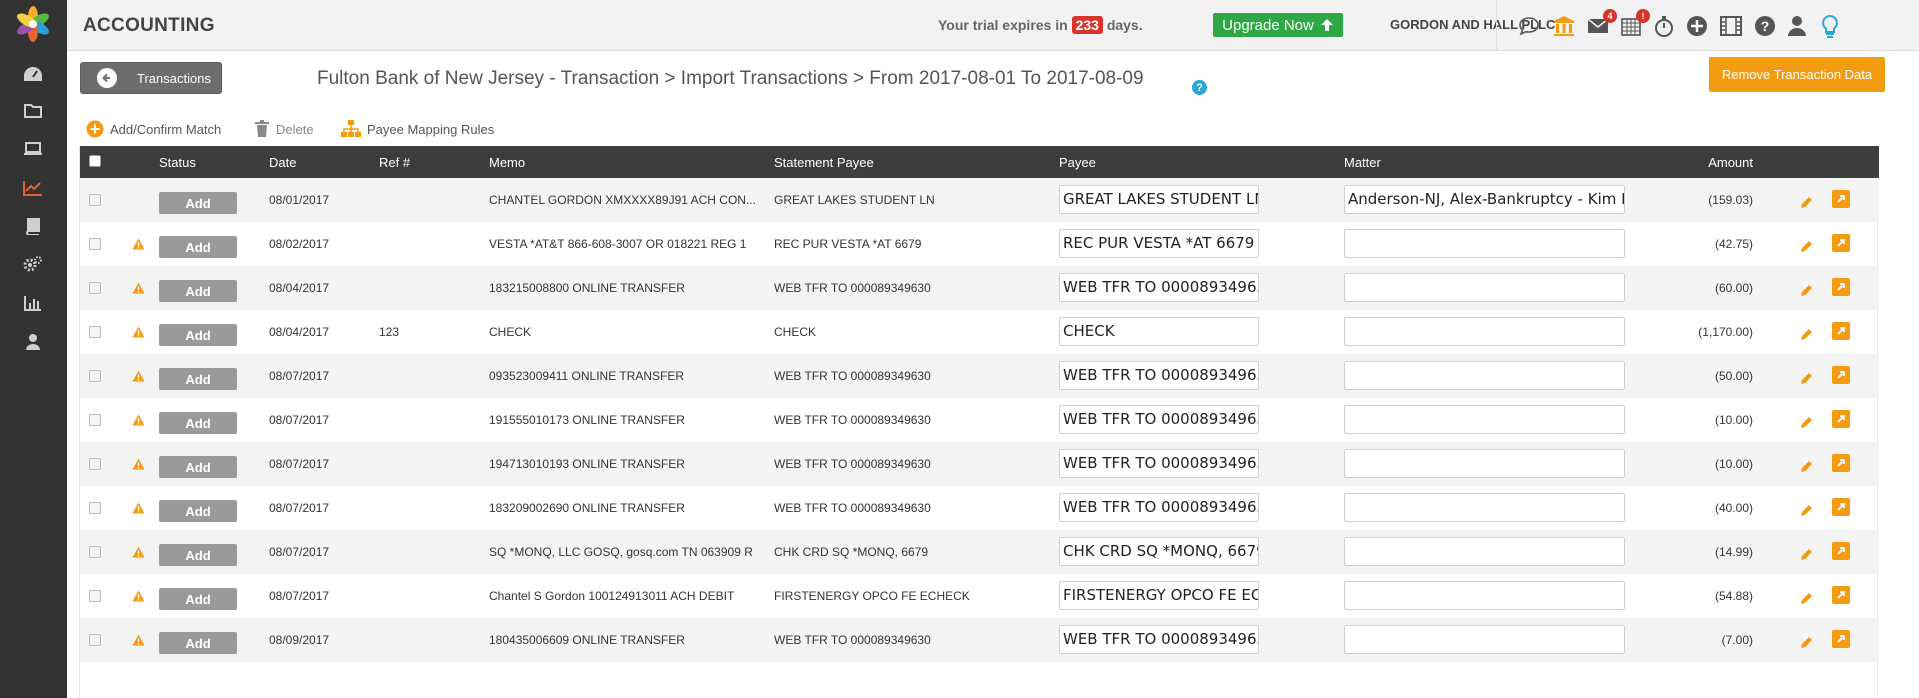 The height and width of the screenshot is (698, 1919). Describe the element at coordinates (95, 161) in the screenshot. I see `select-all-checkbox` at that location.